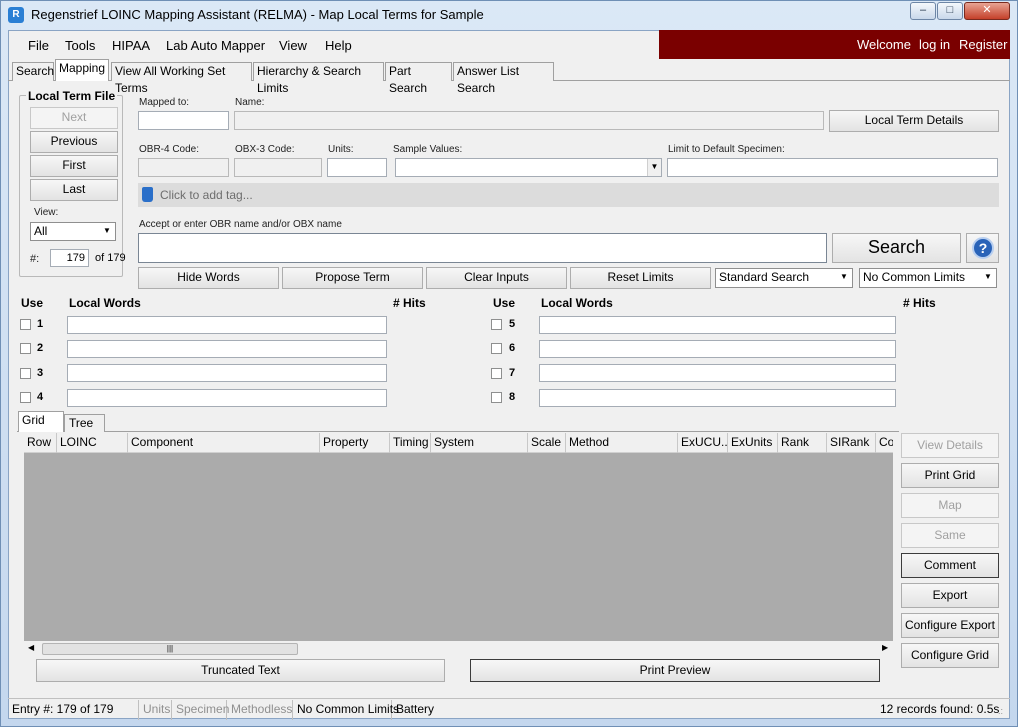 This screenshot has height=727, width=1018. What do you see at coordinates (240, 670) in the screenshot?
I see `truncated-text-button: Truncated Text` at bounding box center [240, 670].